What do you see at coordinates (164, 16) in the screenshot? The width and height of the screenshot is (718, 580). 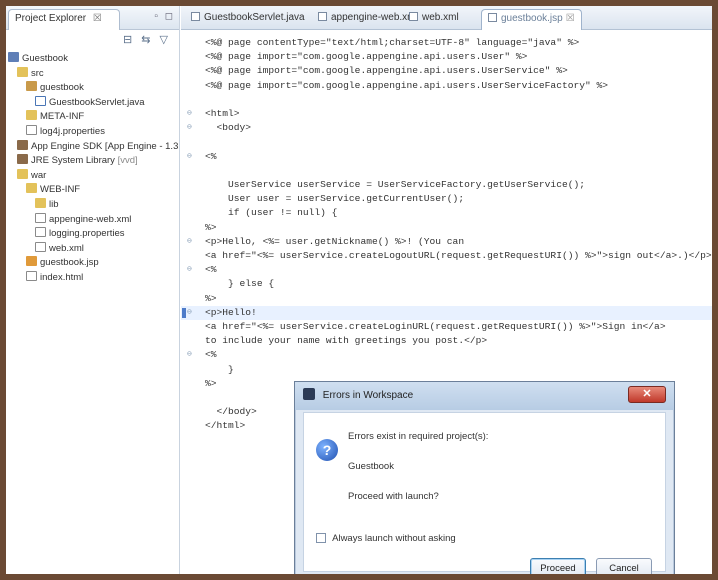 I see `minimize-maximize-icon: ▫ ◻` at bounding box center [164, 16].